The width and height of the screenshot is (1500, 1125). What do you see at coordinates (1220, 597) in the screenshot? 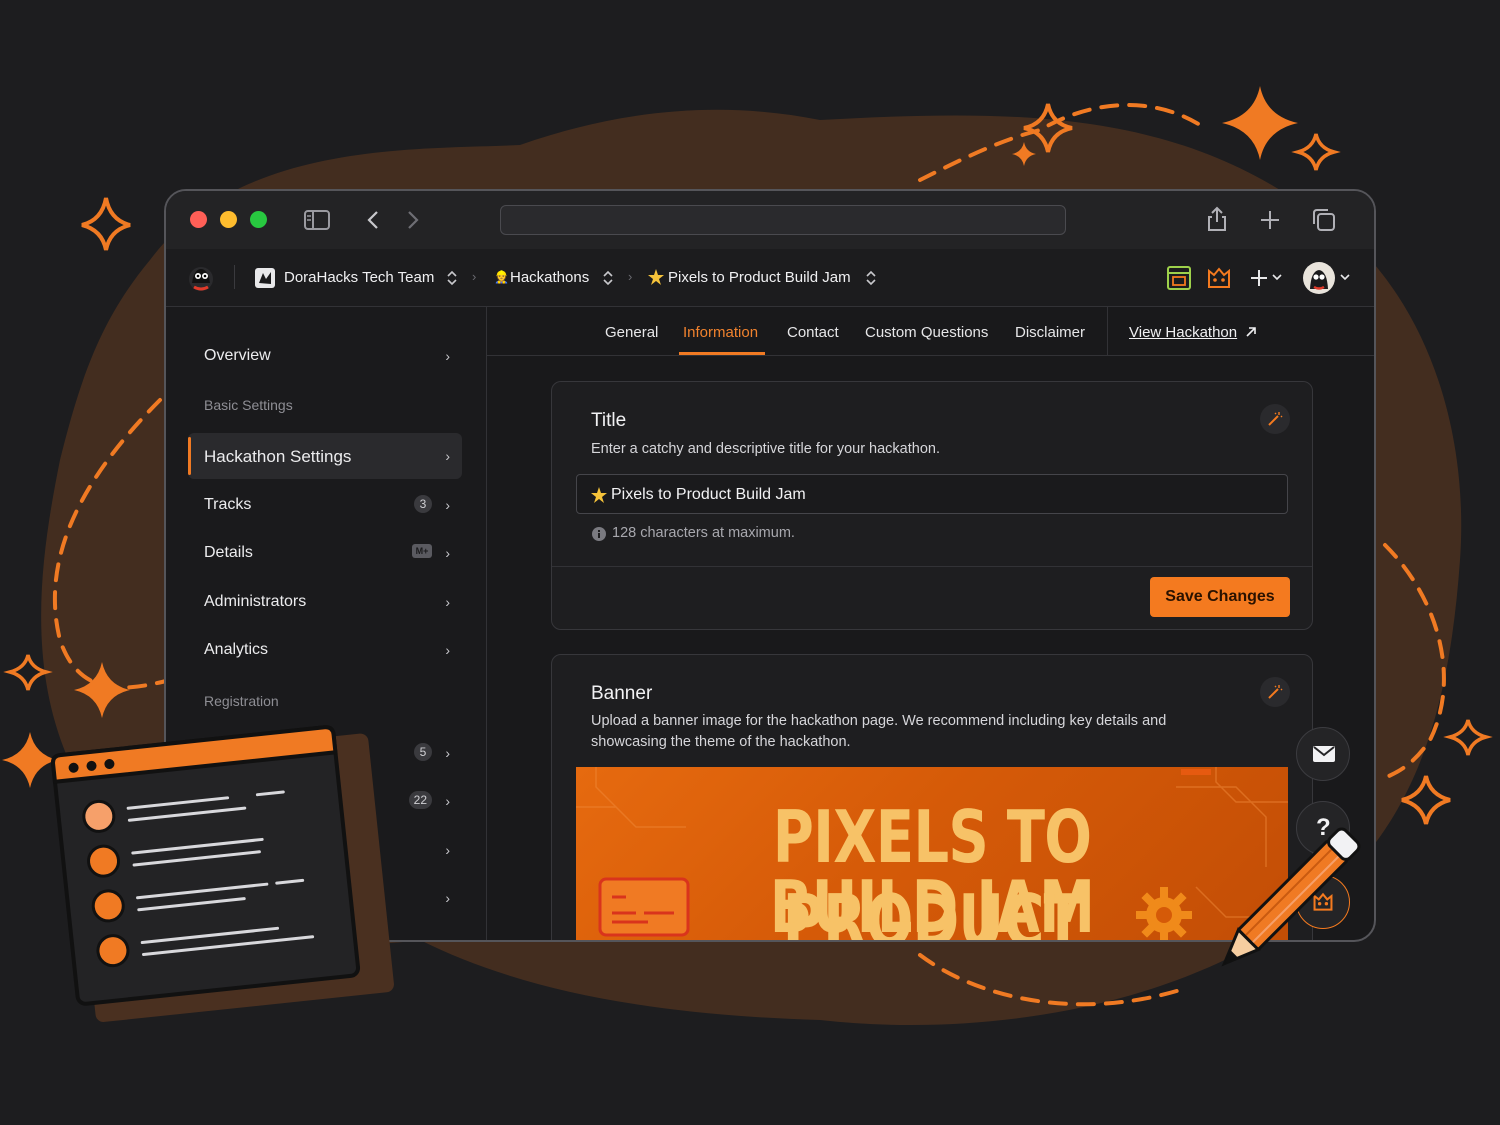
I see `save-changes-button: Save Changes` at bounding box center [1220, 597].